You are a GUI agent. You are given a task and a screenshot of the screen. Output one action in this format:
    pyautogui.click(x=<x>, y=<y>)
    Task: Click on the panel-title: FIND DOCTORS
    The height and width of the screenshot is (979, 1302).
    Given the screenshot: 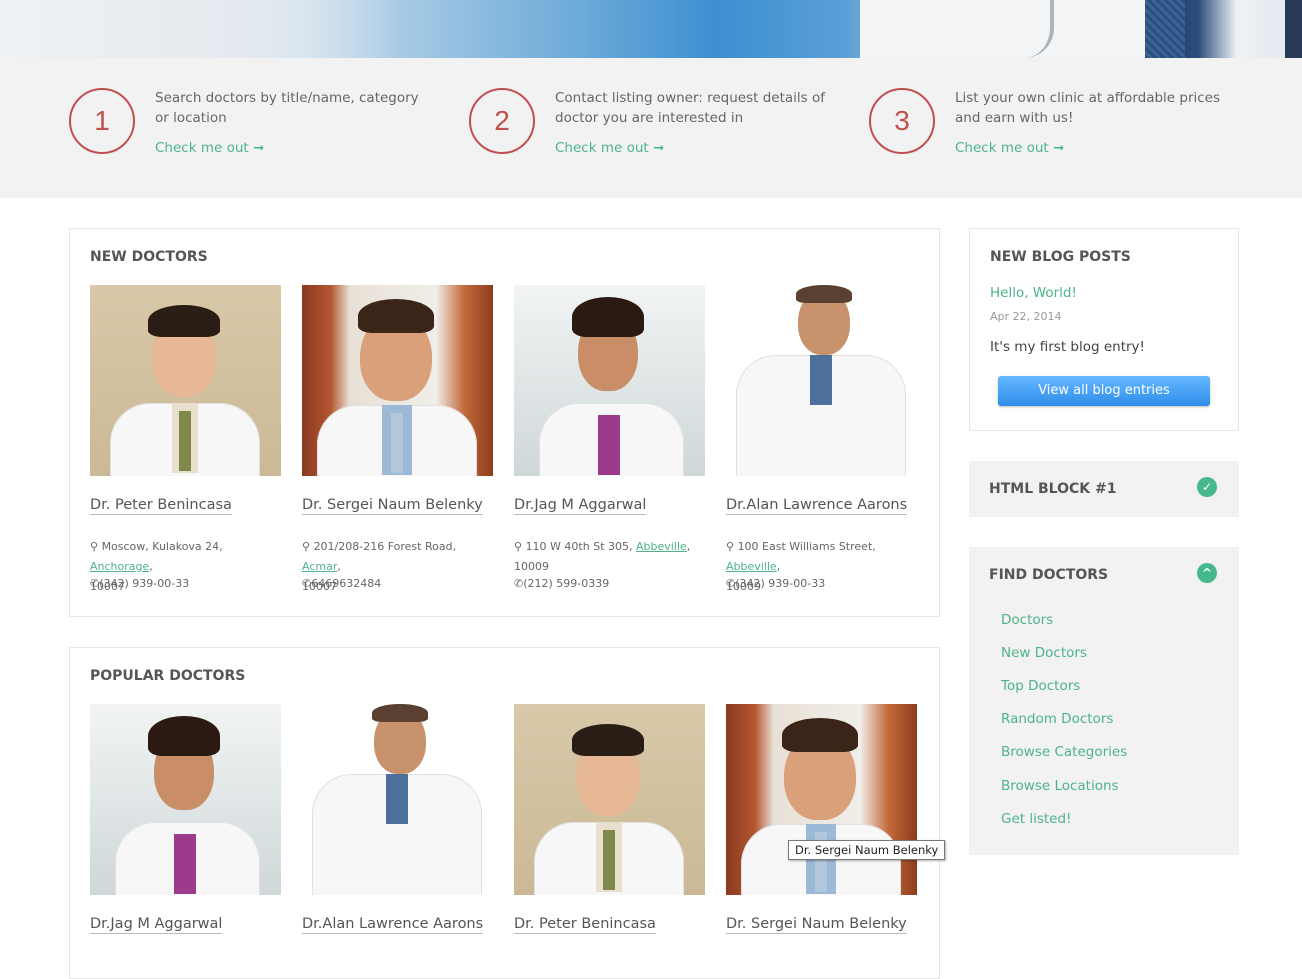 What is the action you would take?
    pyautogui.click(x=1049, y=575)
    